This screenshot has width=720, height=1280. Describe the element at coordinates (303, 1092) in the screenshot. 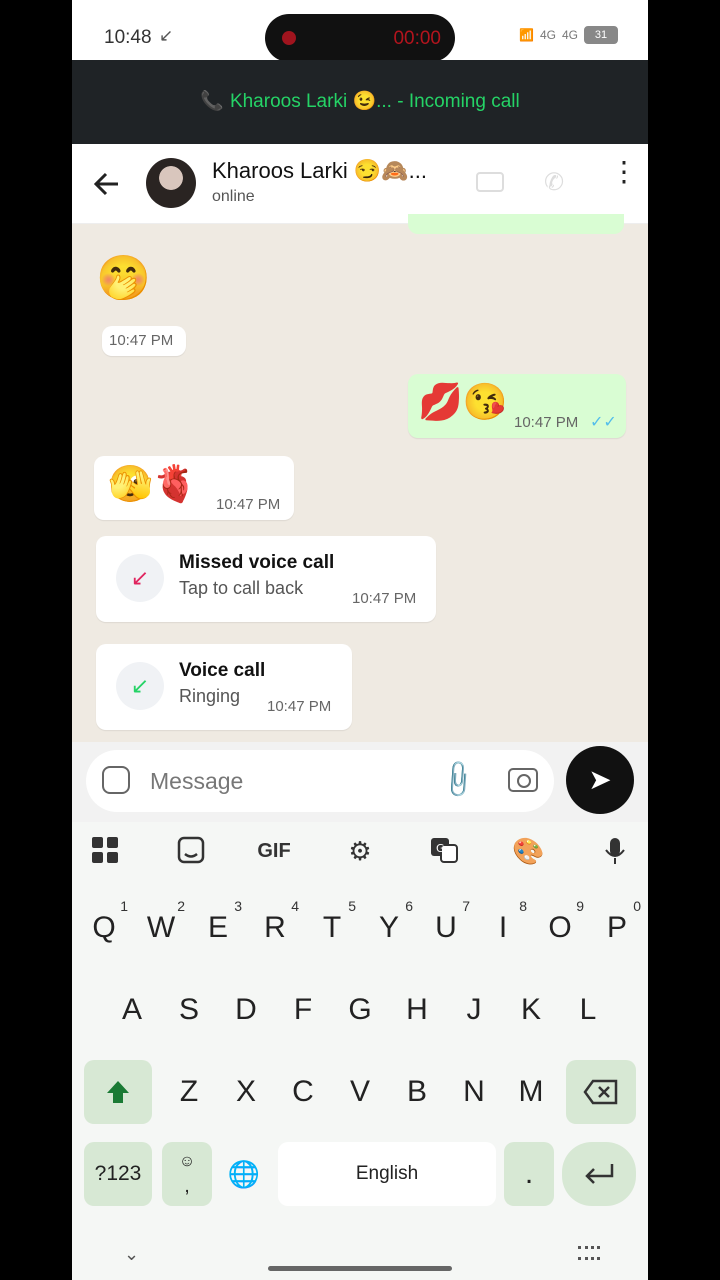

I see `key-c: C` at that location.